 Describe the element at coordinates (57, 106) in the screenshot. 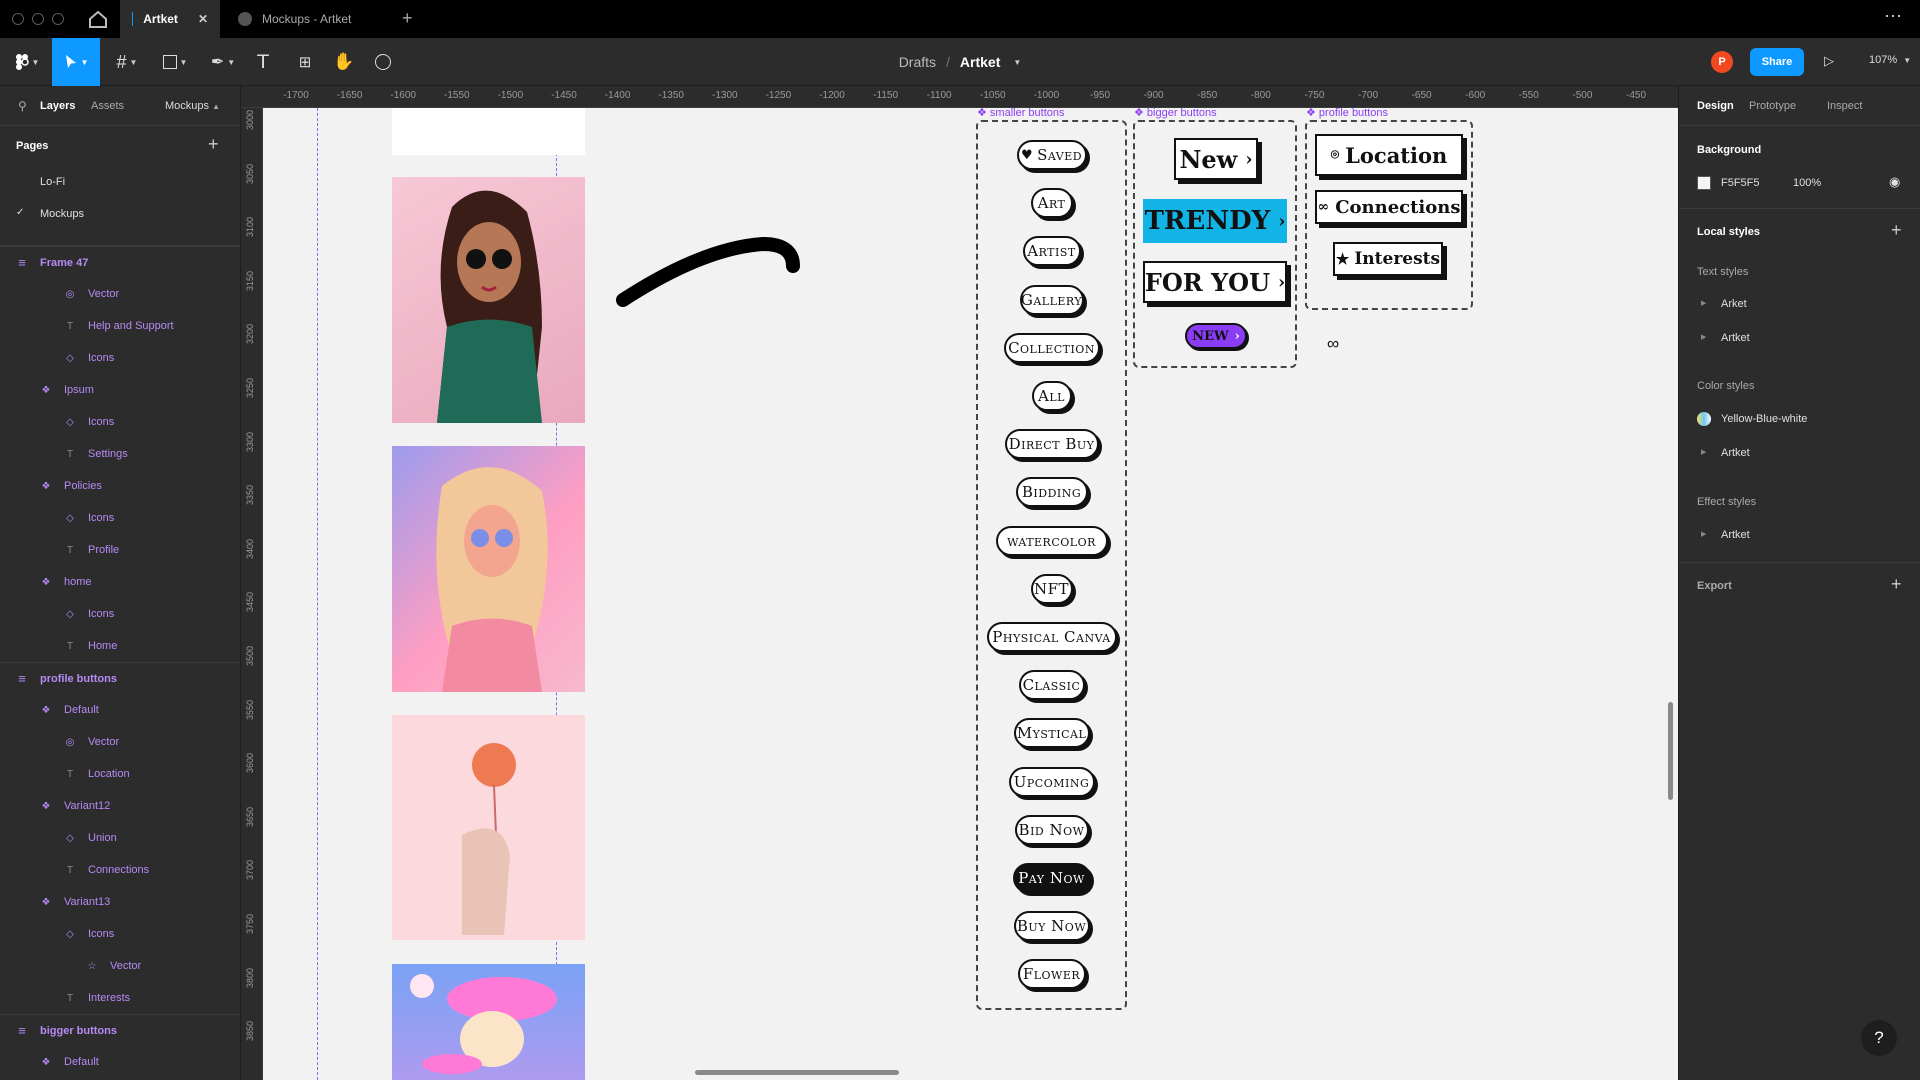

I see `tab-layers: Layers` at that location.